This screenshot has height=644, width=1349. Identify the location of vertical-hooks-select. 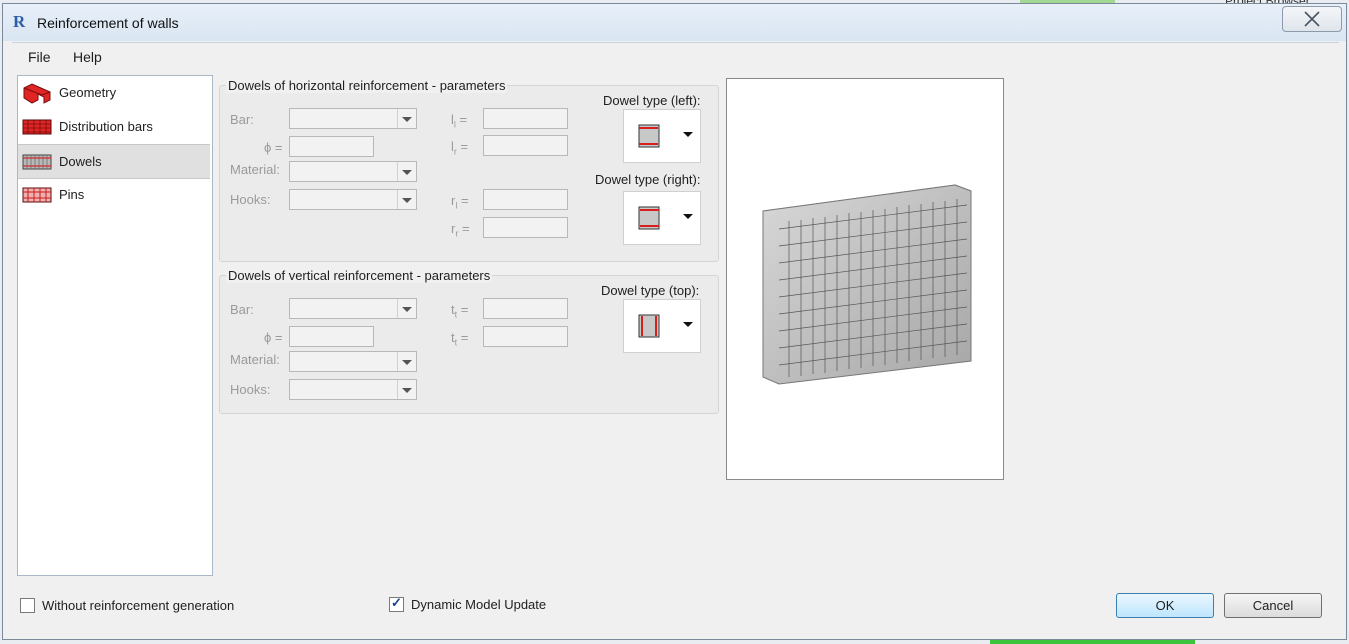
(353, 389).